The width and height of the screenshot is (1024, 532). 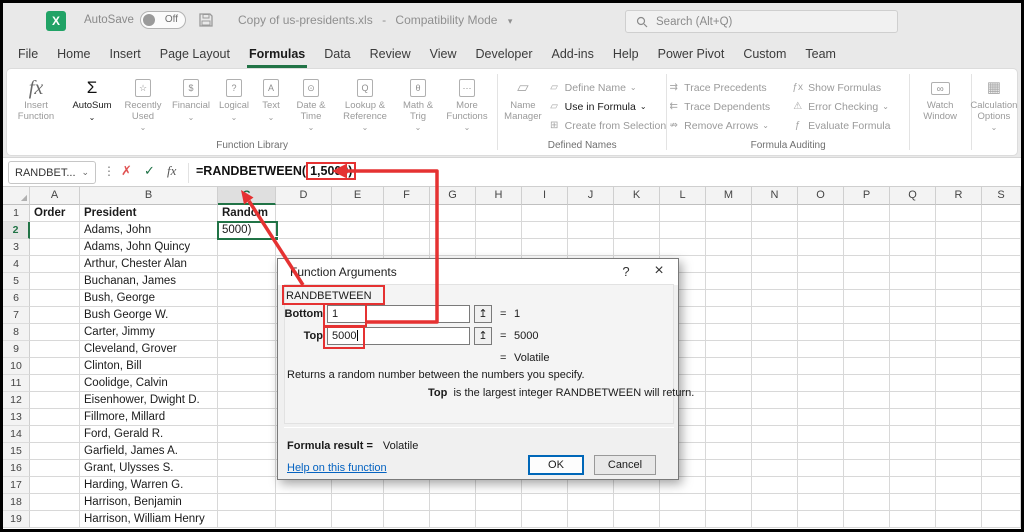 What do you see at coordinates (149, 366) in the screenshot?
I see `cell-b10: Clinton, Bill` at bounding box center [149, 366].